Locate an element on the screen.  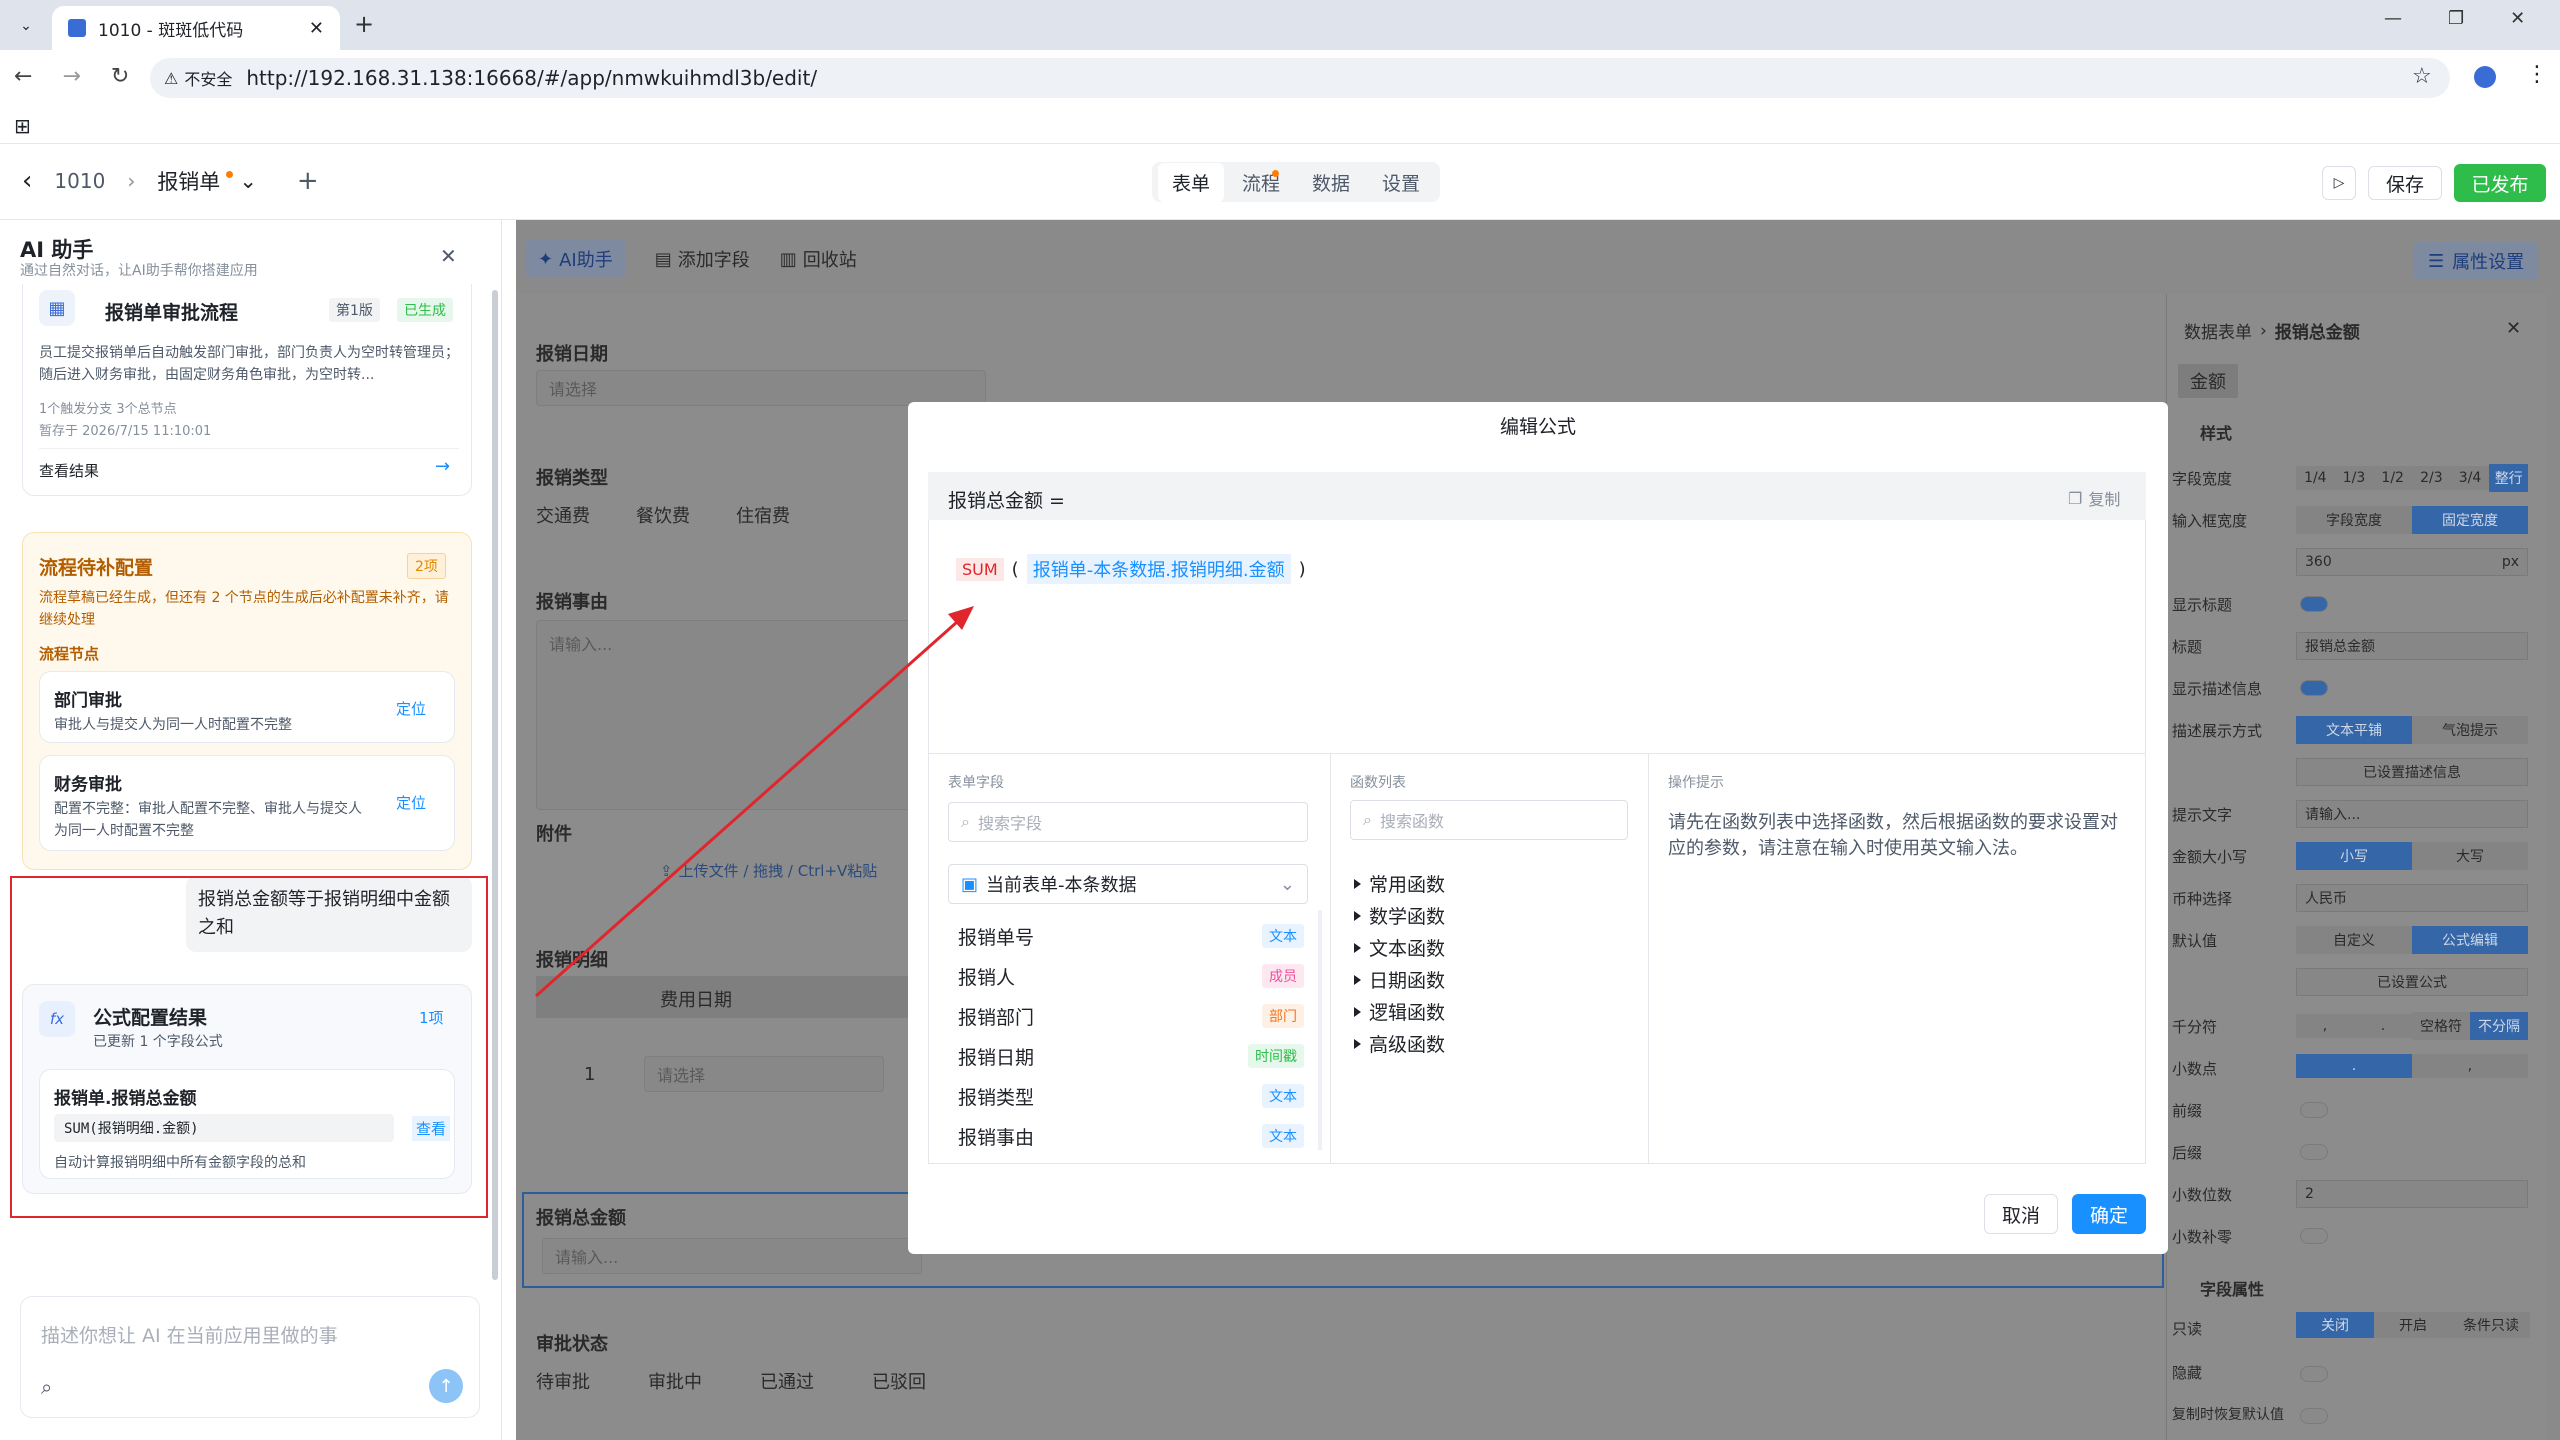
annotation-arrow is located at coordinates (754, 802).